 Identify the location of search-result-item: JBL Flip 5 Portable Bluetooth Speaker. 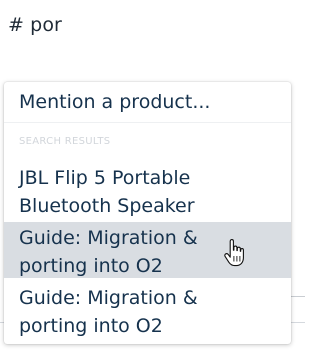
(147, 189).